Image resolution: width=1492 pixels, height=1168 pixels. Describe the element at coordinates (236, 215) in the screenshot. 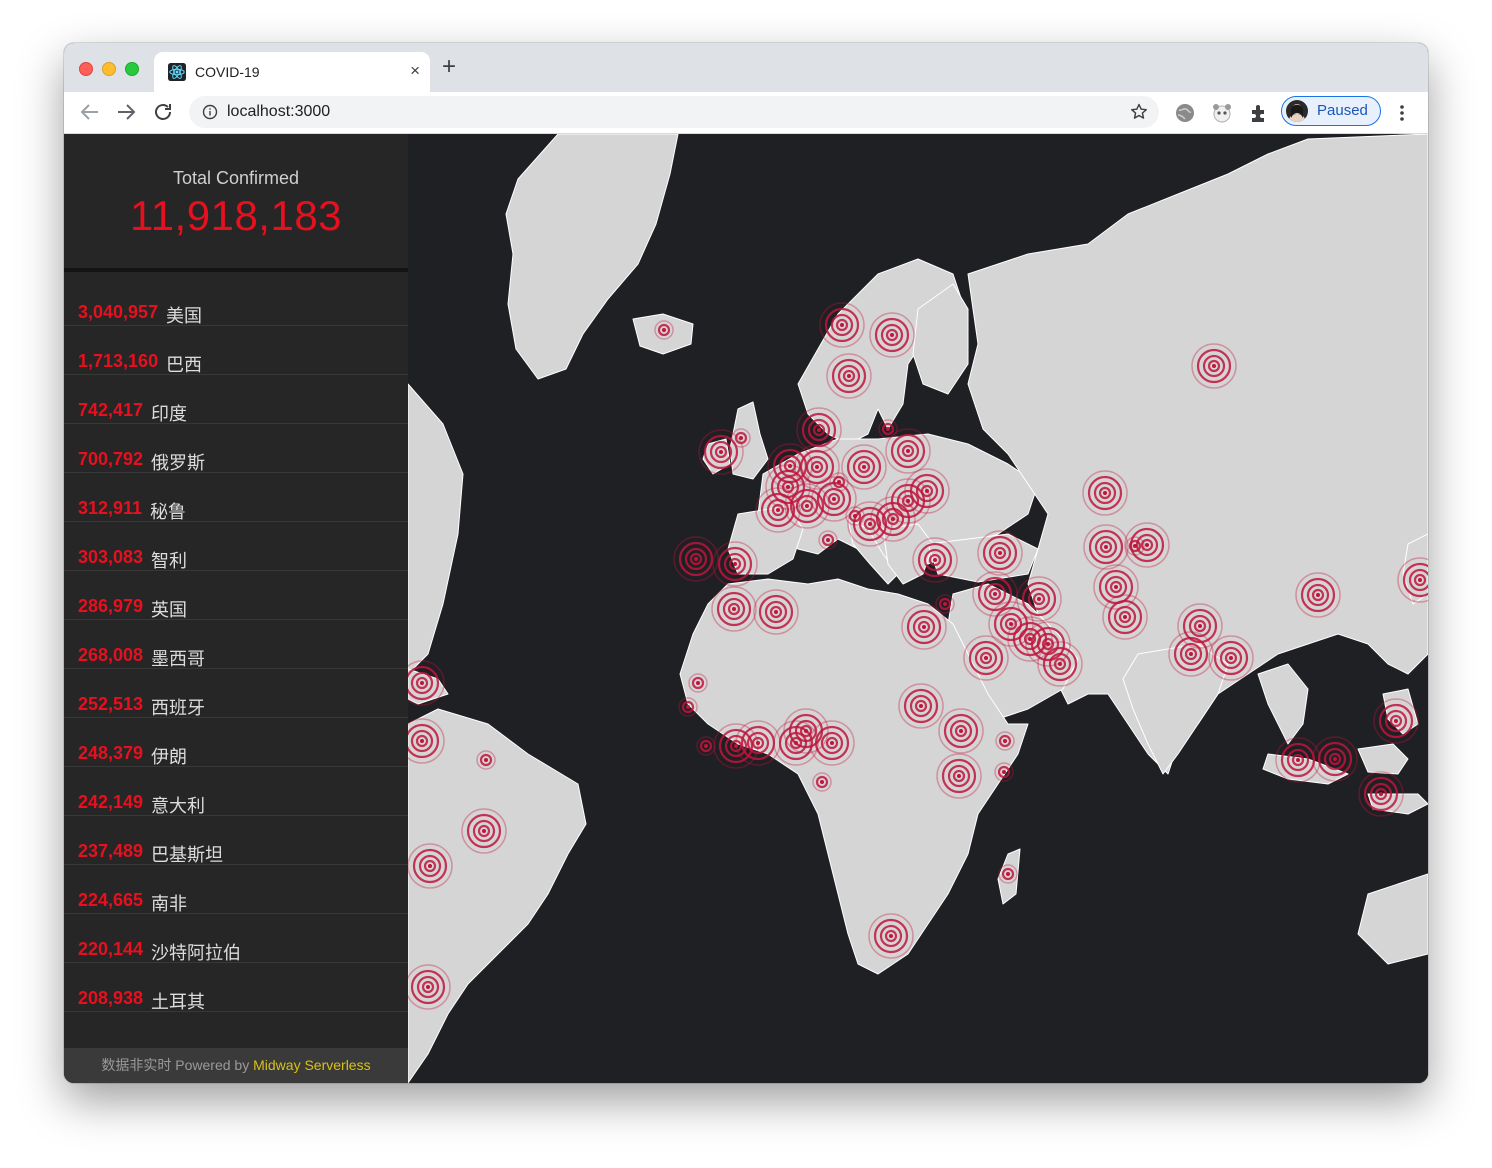

I see `total-confirmed-value: 11,918,183` at that location.